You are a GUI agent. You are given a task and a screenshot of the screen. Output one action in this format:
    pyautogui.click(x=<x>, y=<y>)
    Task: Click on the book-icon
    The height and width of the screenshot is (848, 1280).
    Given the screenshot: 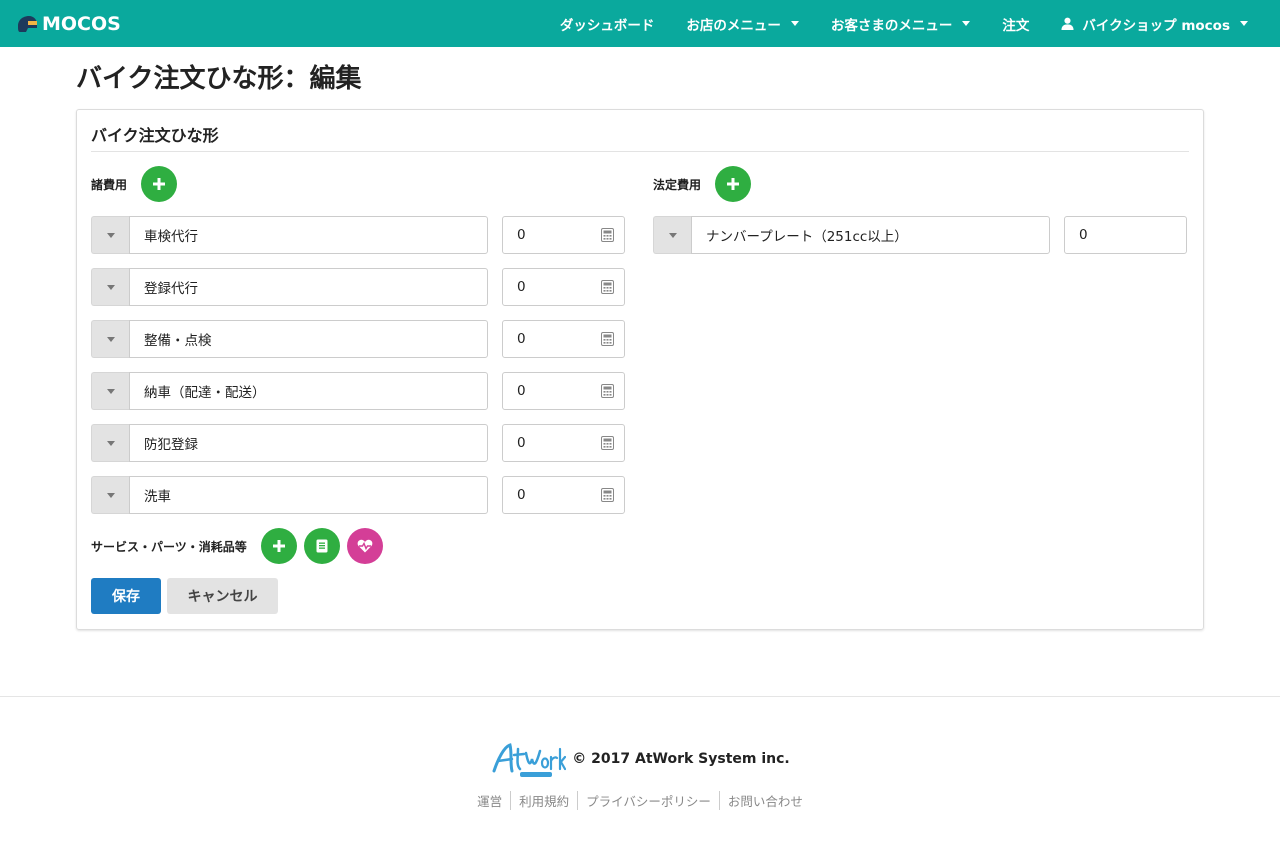 What is the action you would take?
    pyautogui.click(x=322, y=546)
    